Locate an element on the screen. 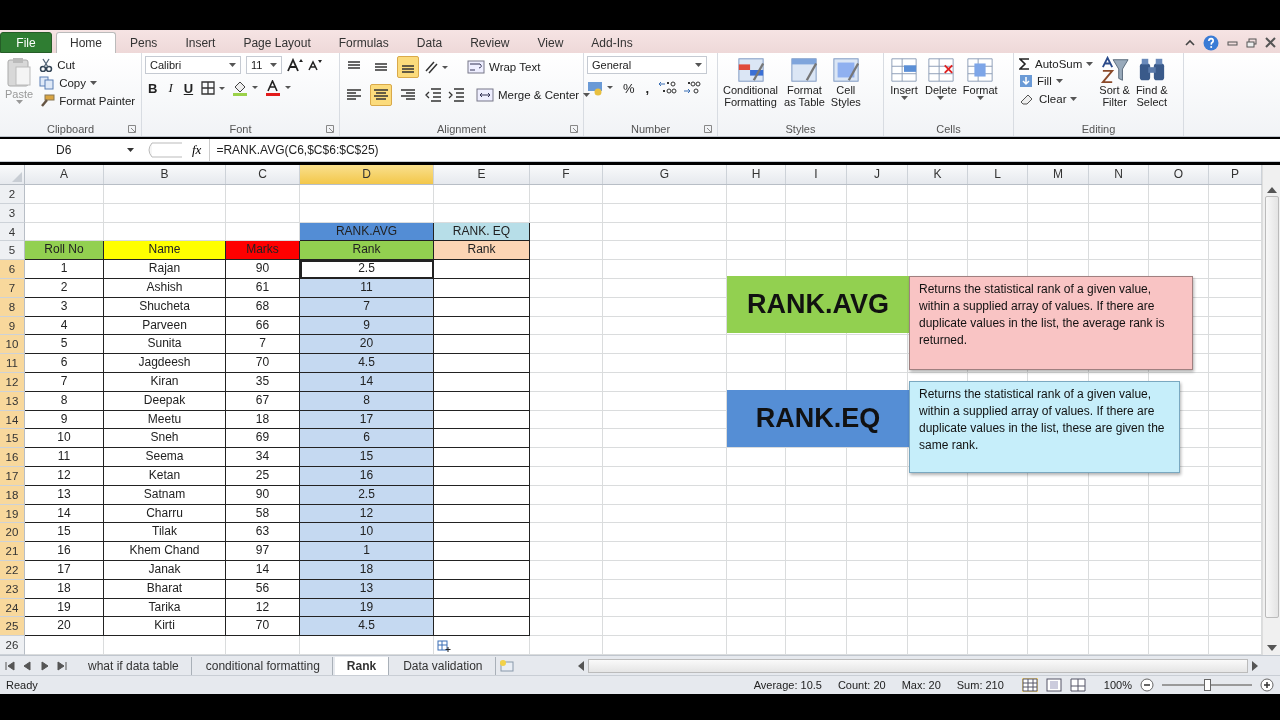 This screenshot has height=720, width=1280. column-heading: L is located at coordinates (998, 174).